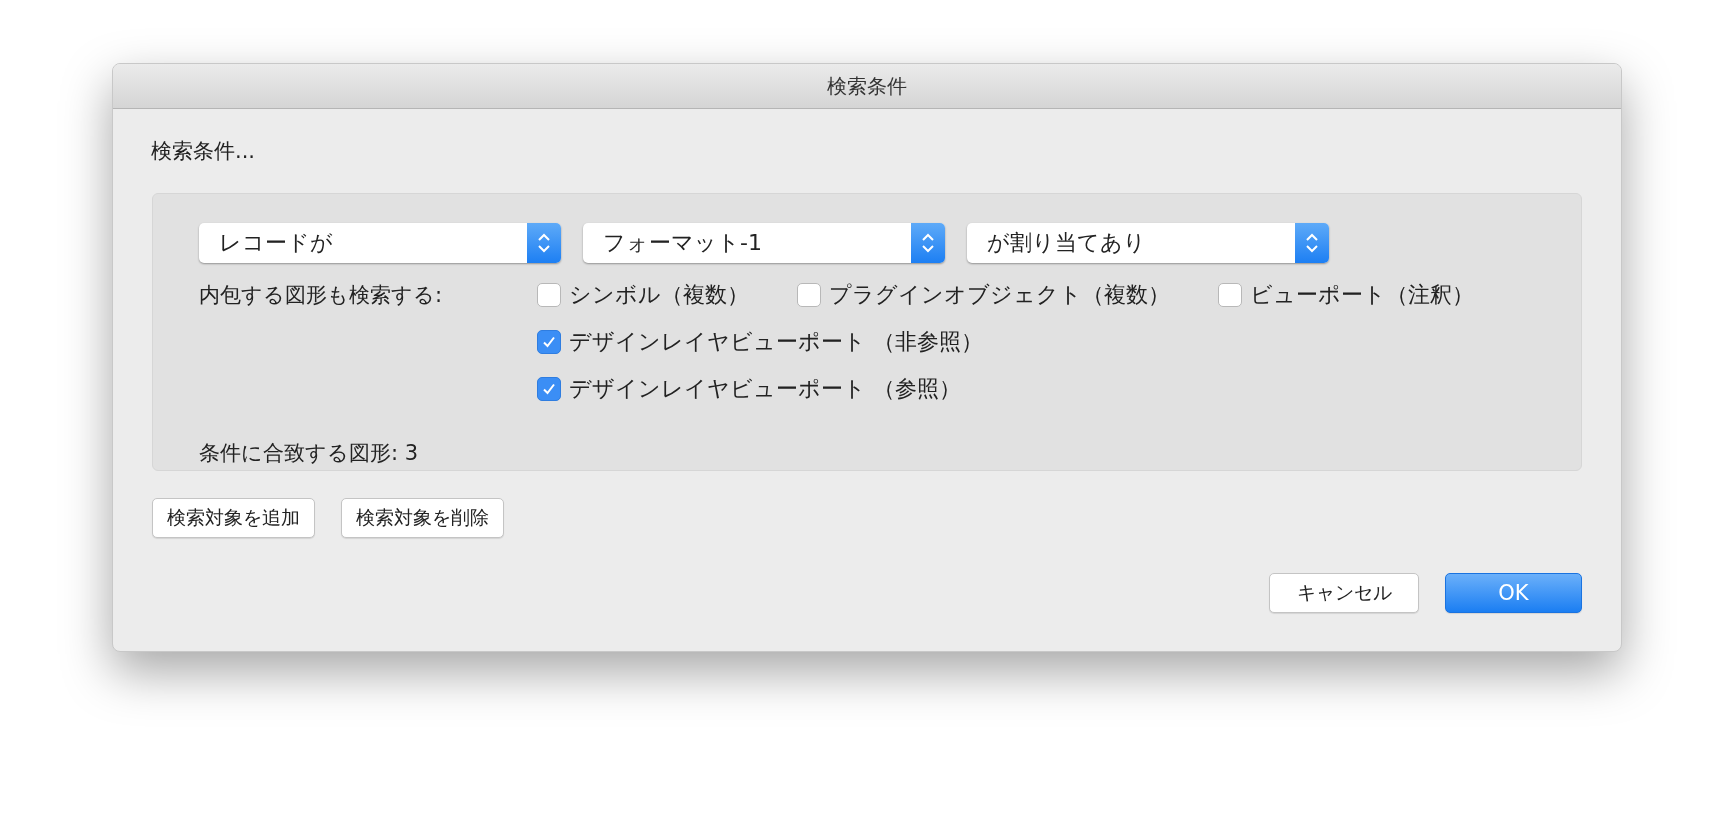 This screenshot has height=814, width=1734. What do you see at coordinates (643, 295) in the screenshot?
I see `checkbox-option: シンボル（複数）` at bounding box center [643, 295].